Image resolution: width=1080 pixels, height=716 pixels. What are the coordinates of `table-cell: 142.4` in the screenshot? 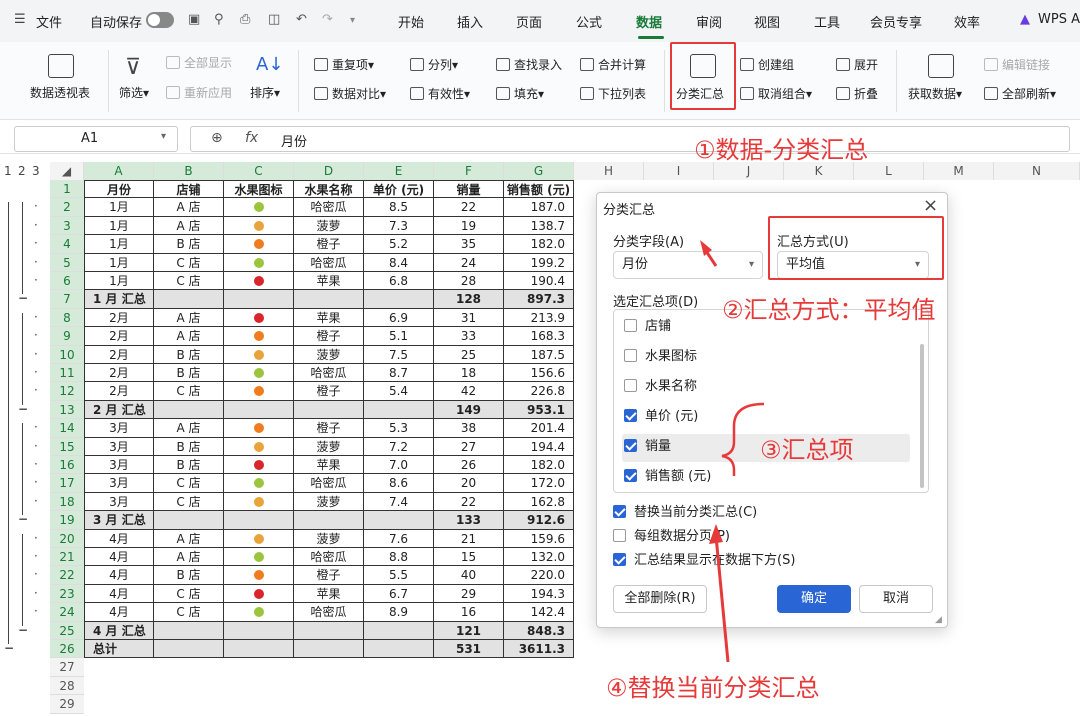 It's located at (539, 612).